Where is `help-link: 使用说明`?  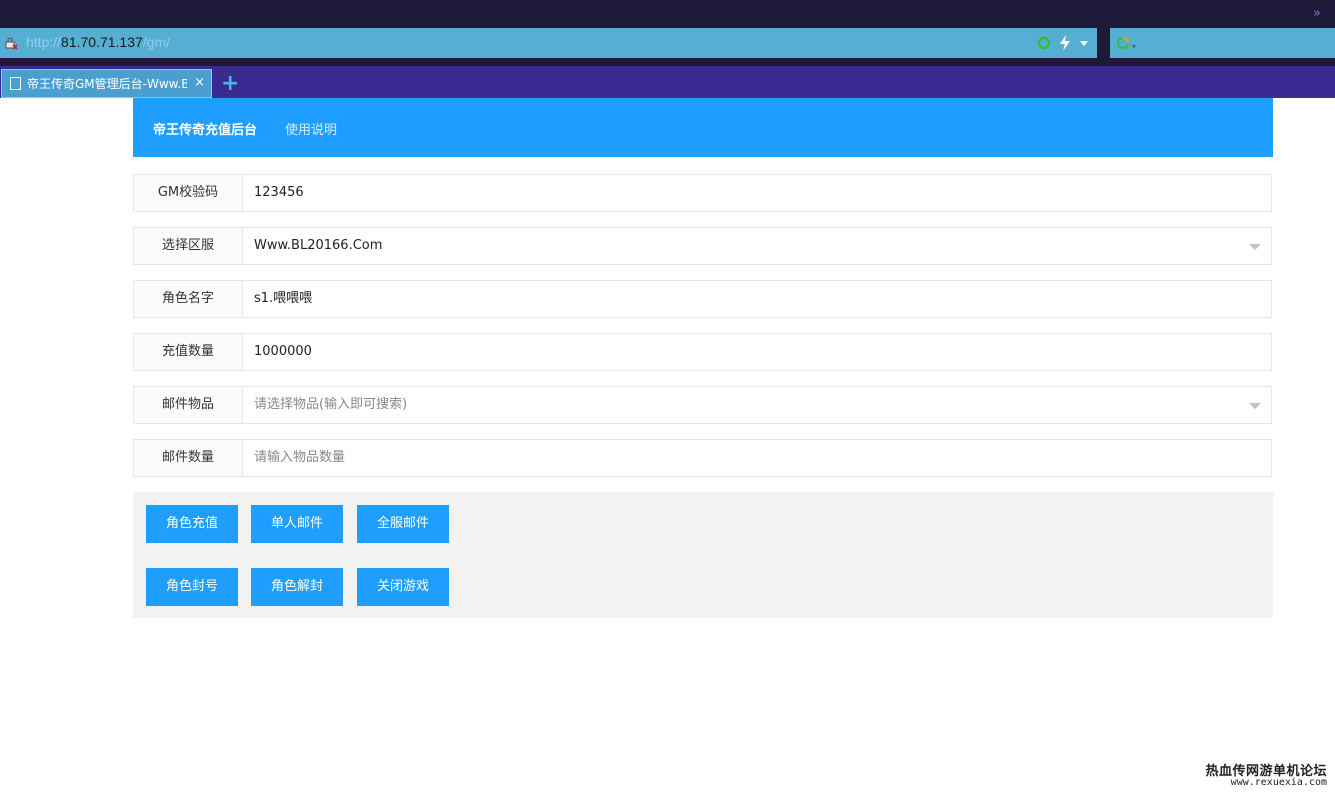 help-link: 使用说明 is located at coordinates (311, 128).